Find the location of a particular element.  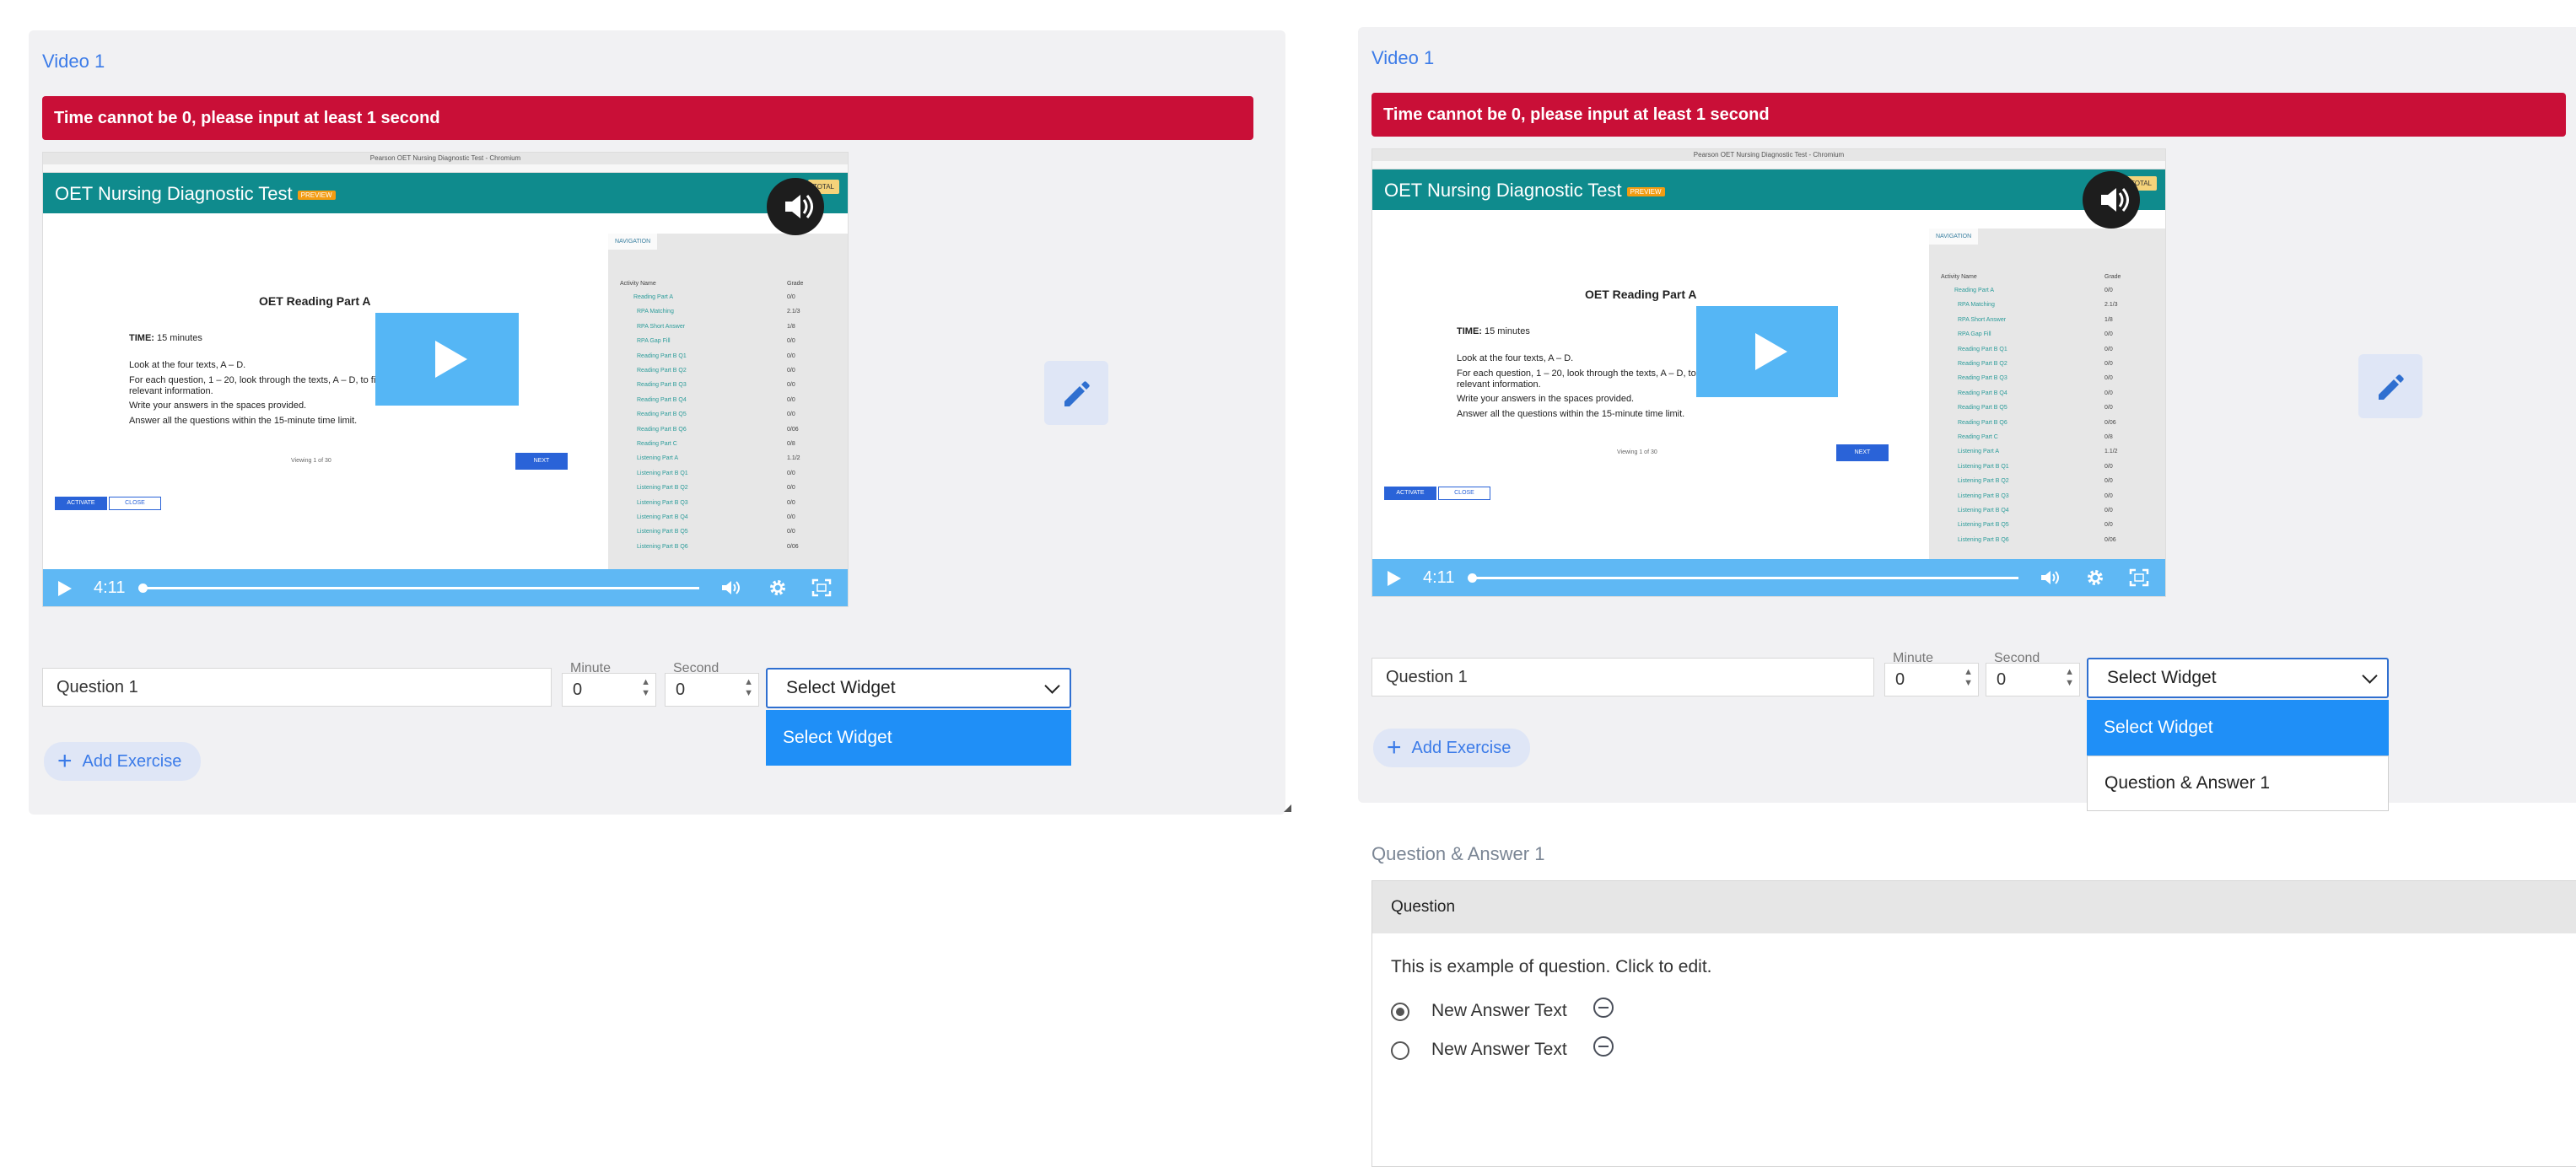

volume-indicator is located at coordinates (795, 207).